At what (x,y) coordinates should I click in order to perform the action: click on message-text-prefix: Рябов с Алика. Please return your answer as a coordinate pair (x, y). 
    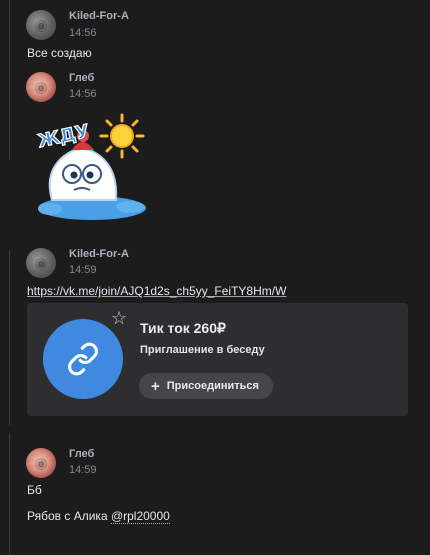
    Looking at the image, I should click on (69, 516).